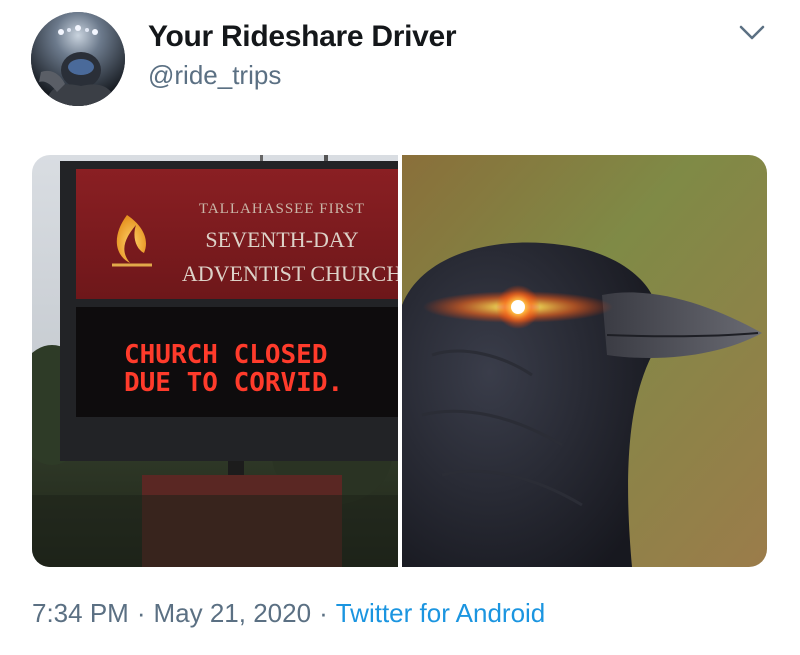 The image size is (800, 655). I want to click on avatar-image, so click(78, 59).